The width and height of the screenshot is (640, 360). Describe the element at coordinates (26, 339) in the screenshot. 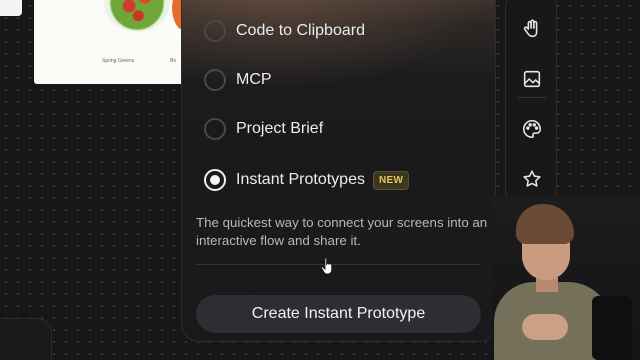

I see `canvas-frame-bottom` at that location.